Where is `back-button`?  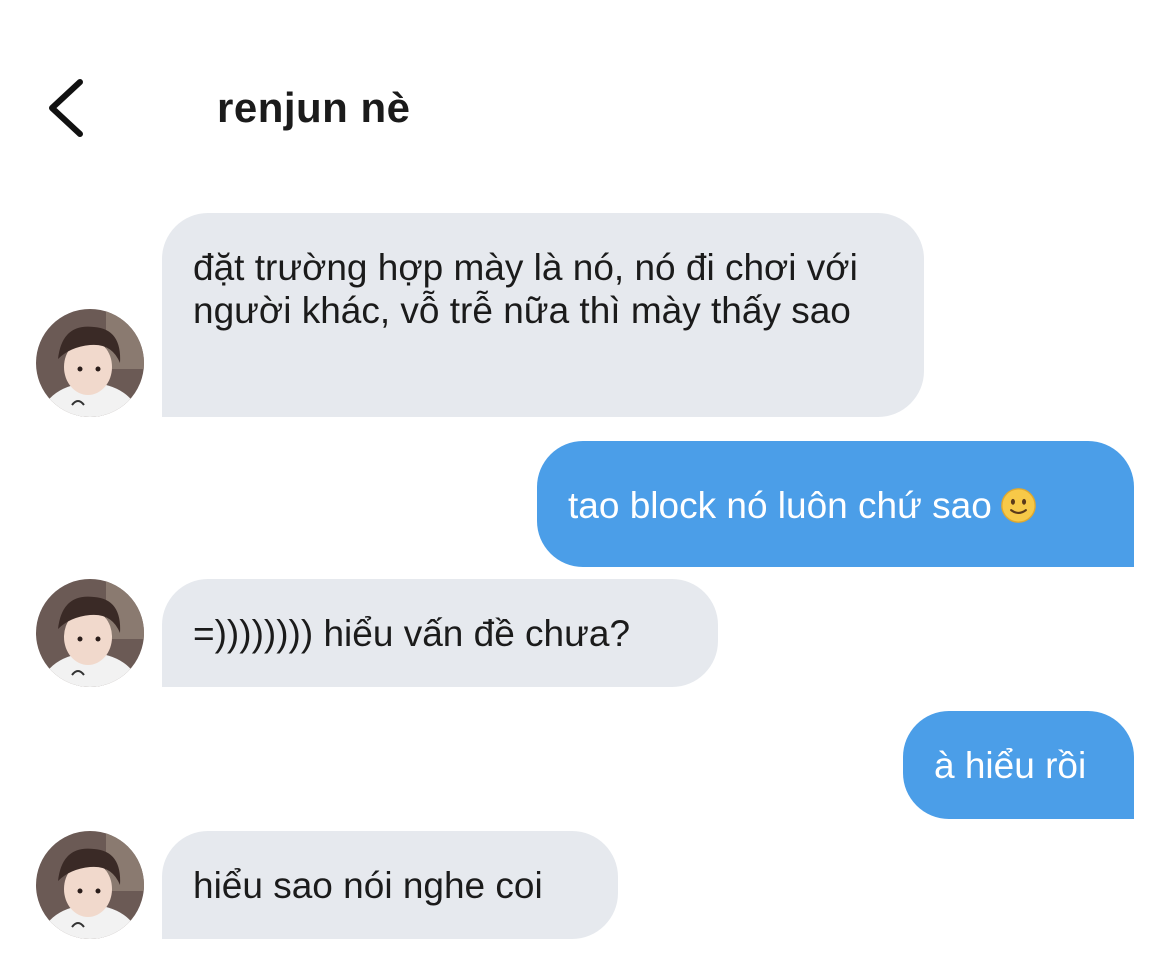 back-button is located at coordinates (70, 108).